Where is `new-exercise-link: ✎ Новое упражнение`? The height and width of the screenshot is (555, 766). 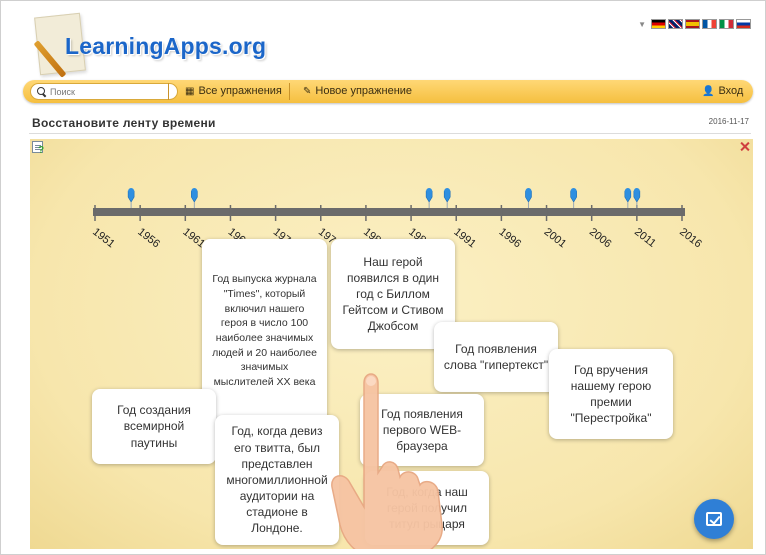
new-exercise-link: ✎ Новое упражнение is located at coordinates (357, 91).